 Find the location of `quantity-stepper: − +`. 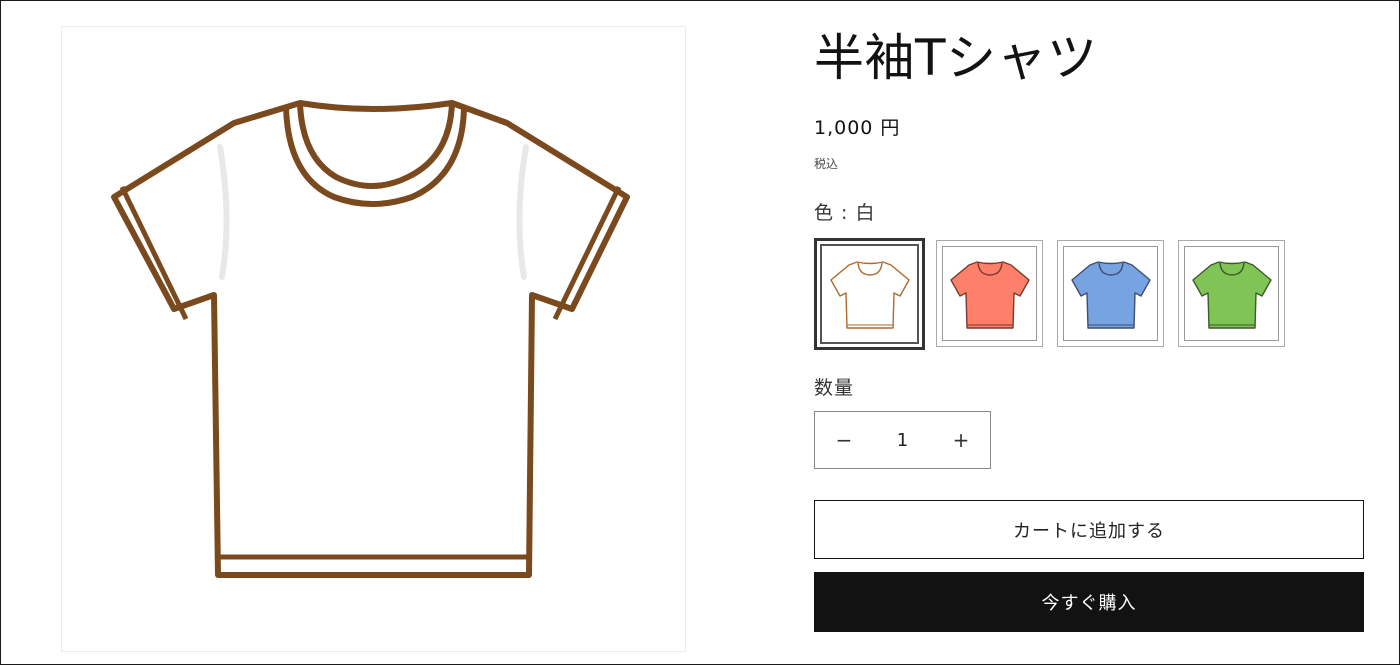

quantity-stepper: − + is located at coordinates (902, 440).